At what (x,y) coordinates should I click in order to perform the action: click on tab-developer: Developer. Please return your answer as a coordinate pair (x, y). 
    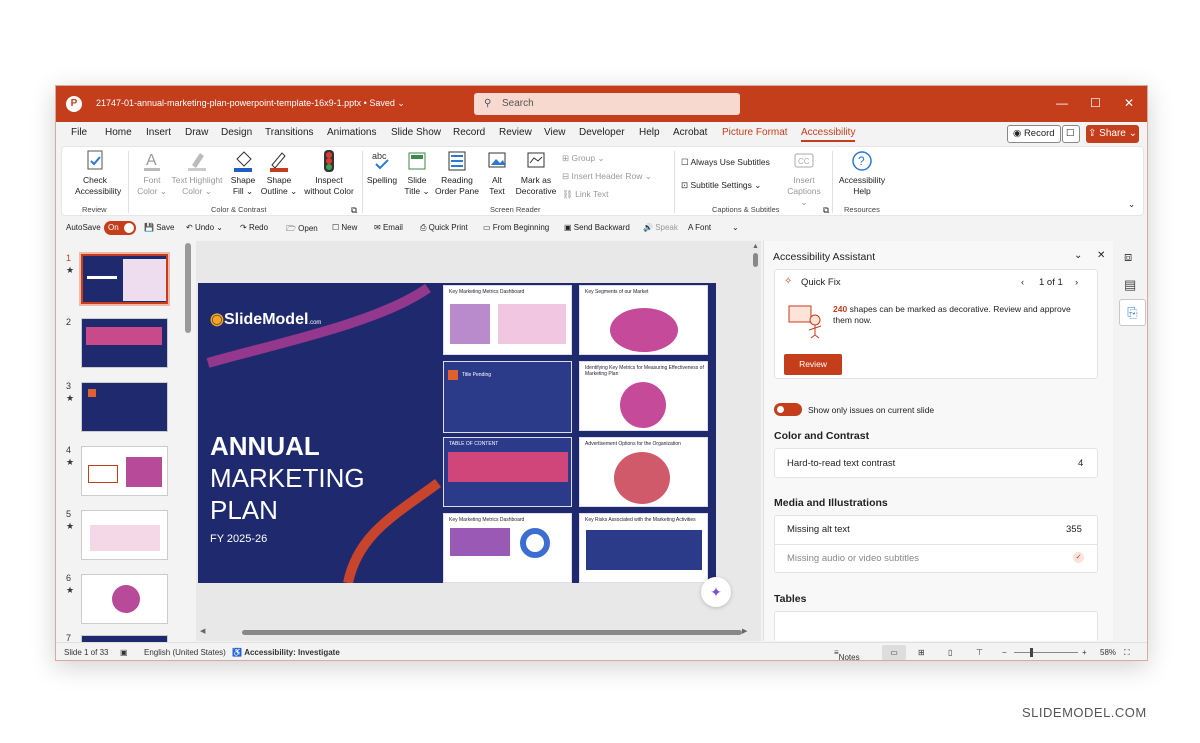
    Looking at the image, I should click on (602, 132).